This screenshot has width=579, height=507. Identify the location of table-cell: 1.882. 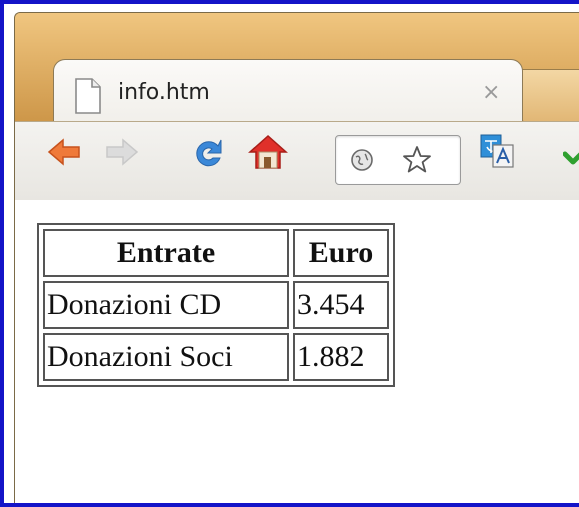
(341, 357).